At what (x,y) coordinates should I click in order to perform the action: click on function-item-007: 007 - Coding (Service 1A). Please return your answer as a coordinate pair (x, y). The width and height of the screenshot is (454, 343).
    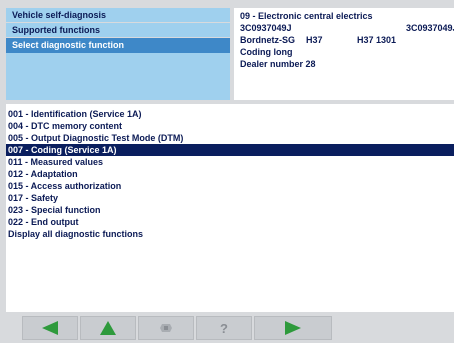
    Looking at the image, I should click on (230, 150).